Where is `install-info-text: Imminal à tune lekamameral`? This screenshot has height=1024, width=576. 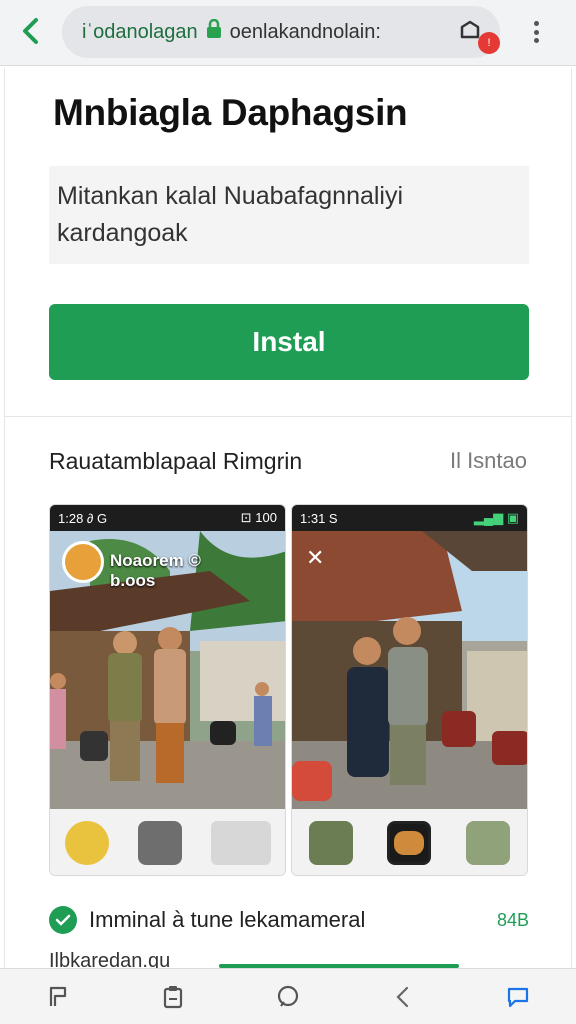
install-info-text: Imminal à tune lekamameral is located at coordinates (227, 919).